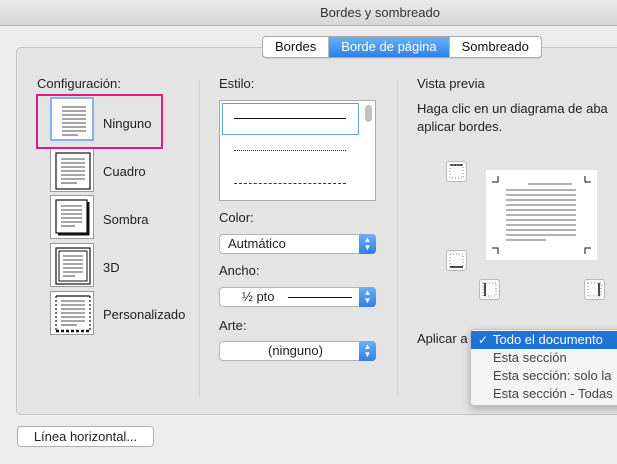  I want to click on selection-highlight, so click(99, 121).